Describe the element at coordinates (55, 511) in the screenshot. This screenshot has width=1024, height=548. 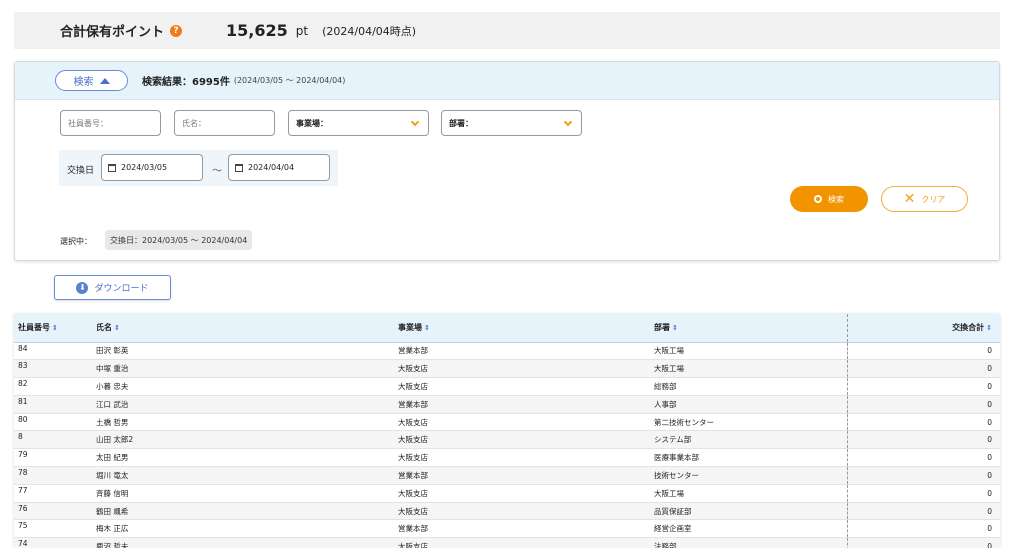
I see `cell-employee-no: 76` at that location.